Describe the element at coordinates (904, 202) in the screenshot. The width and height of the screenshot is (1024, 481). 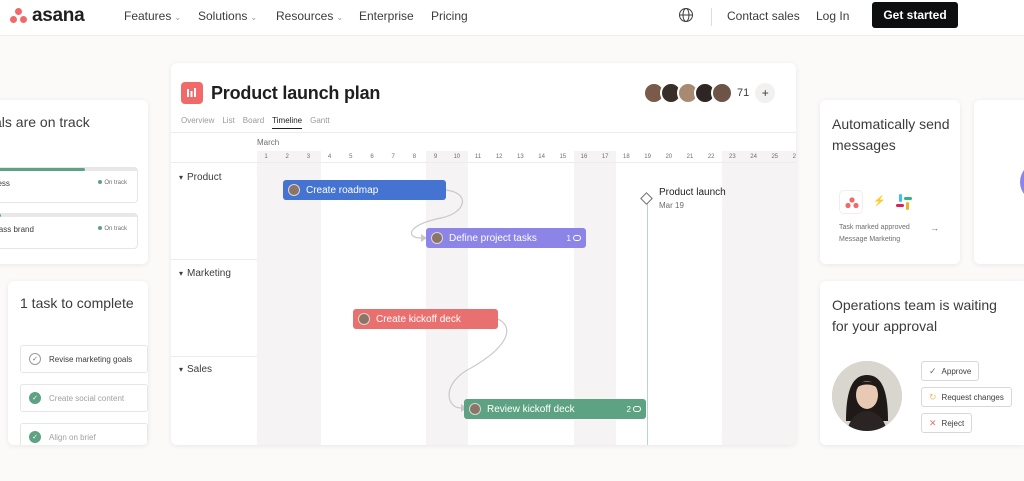
I see `slack-icon` at that location.